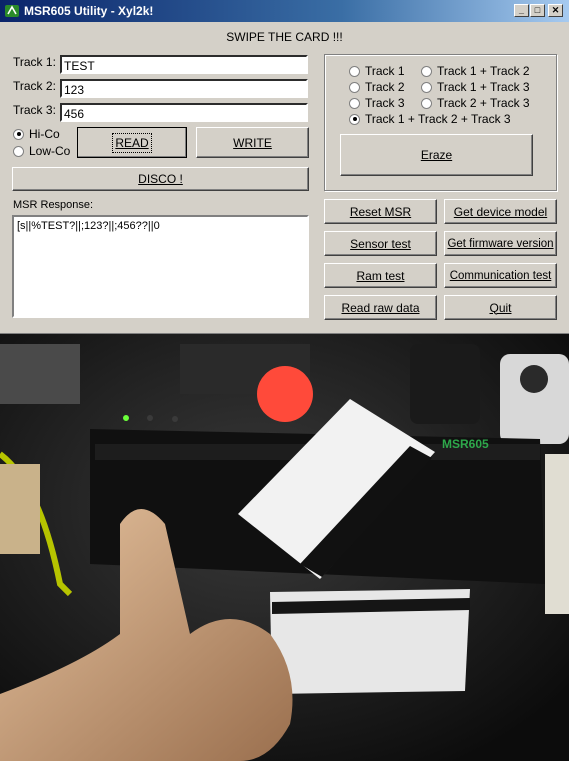  I want to click on response-textarea: [s||%TEST?||;123?||;456??||0, so click(160, 266).